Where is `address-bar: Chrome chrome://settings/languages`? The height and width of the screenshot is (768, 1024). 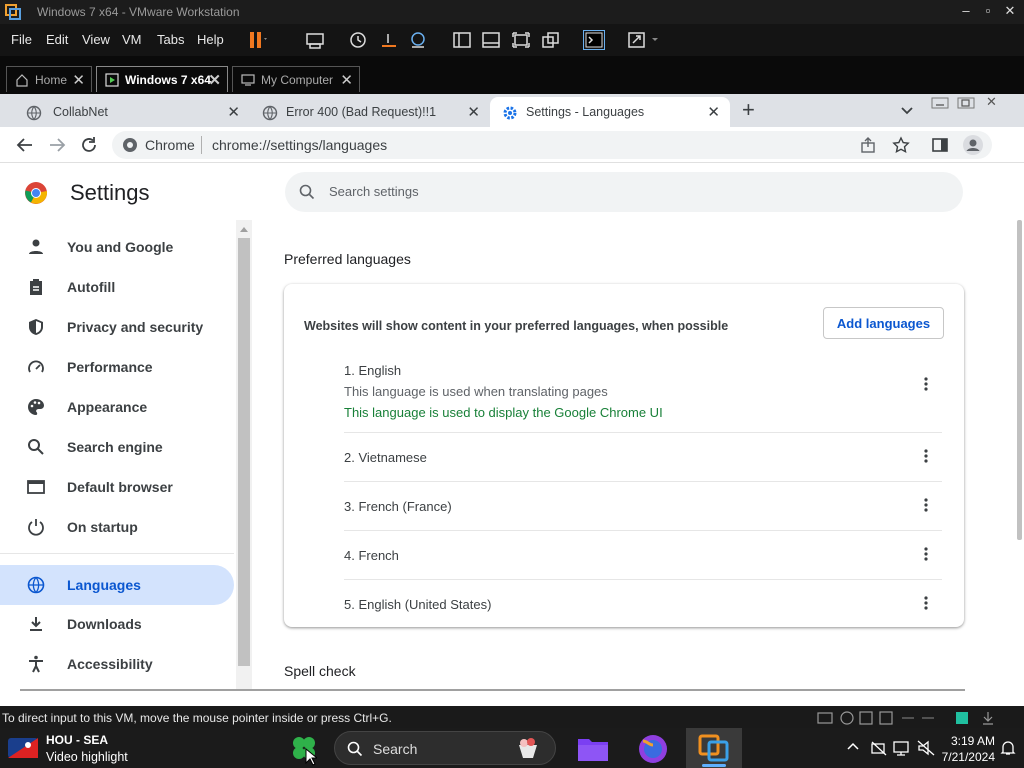
address-bar: Chrome chrome://settings/languages is located at coordinates (552, 145).